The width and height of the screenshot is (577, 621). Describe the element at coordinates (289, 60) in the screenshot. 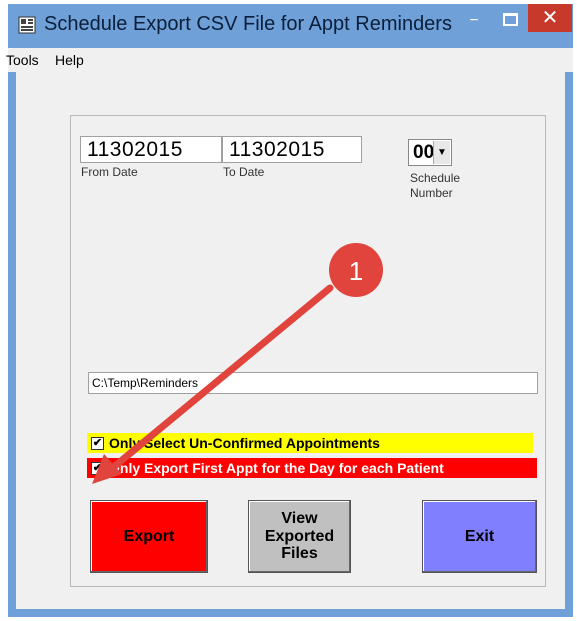

I see `menu-bar: Tools Help` at that location.